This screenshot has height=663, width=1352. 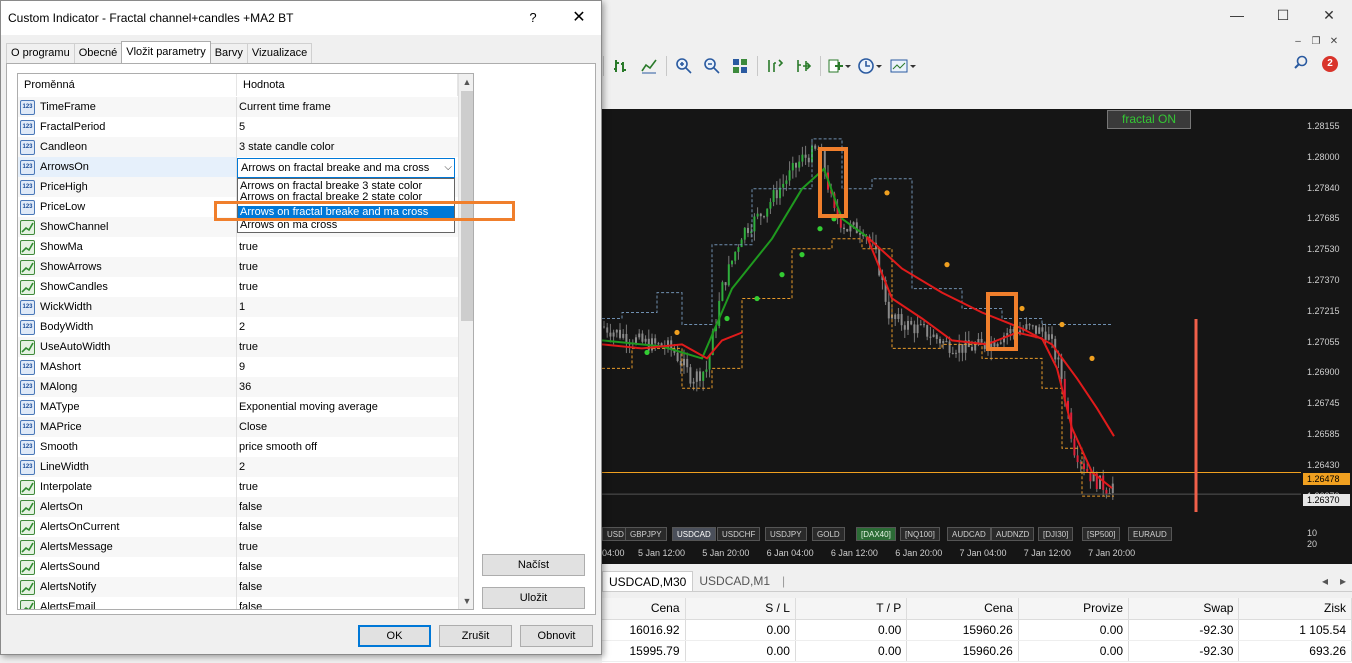 I want to click on cancel-button: Zrušit, so click(x=475, y=636).